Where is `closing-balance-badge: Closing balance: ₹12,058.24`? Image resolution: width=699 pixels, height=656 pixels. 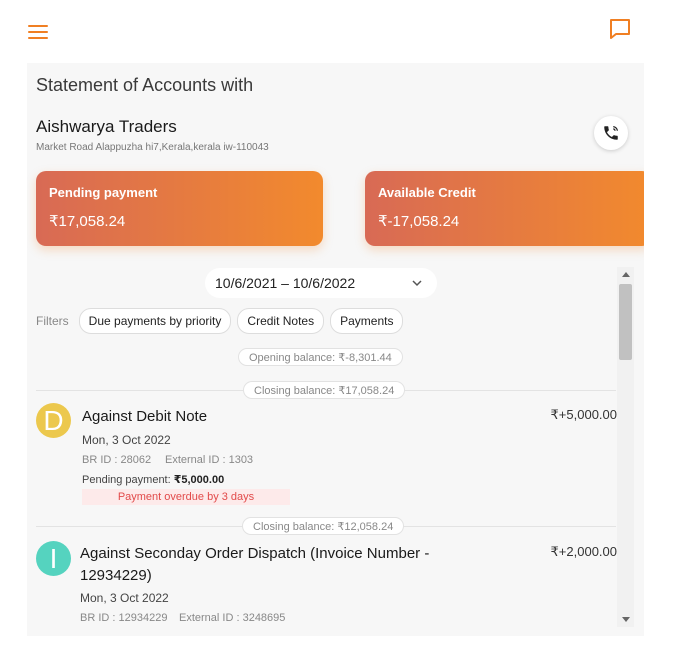 closing-balance-badge: Closing balance: ₹12,058.24 is located at coordinates (323, 526).